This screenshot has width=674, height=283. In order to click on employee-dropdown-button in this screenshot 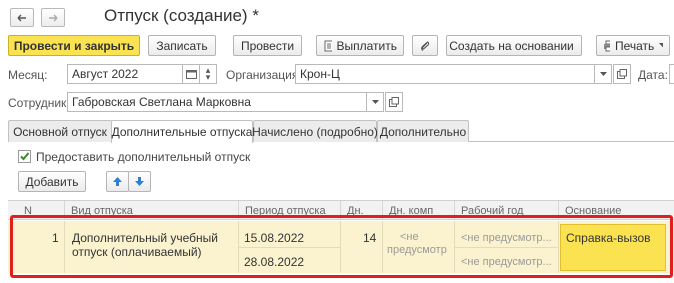, I will do `click(375, 102)`.